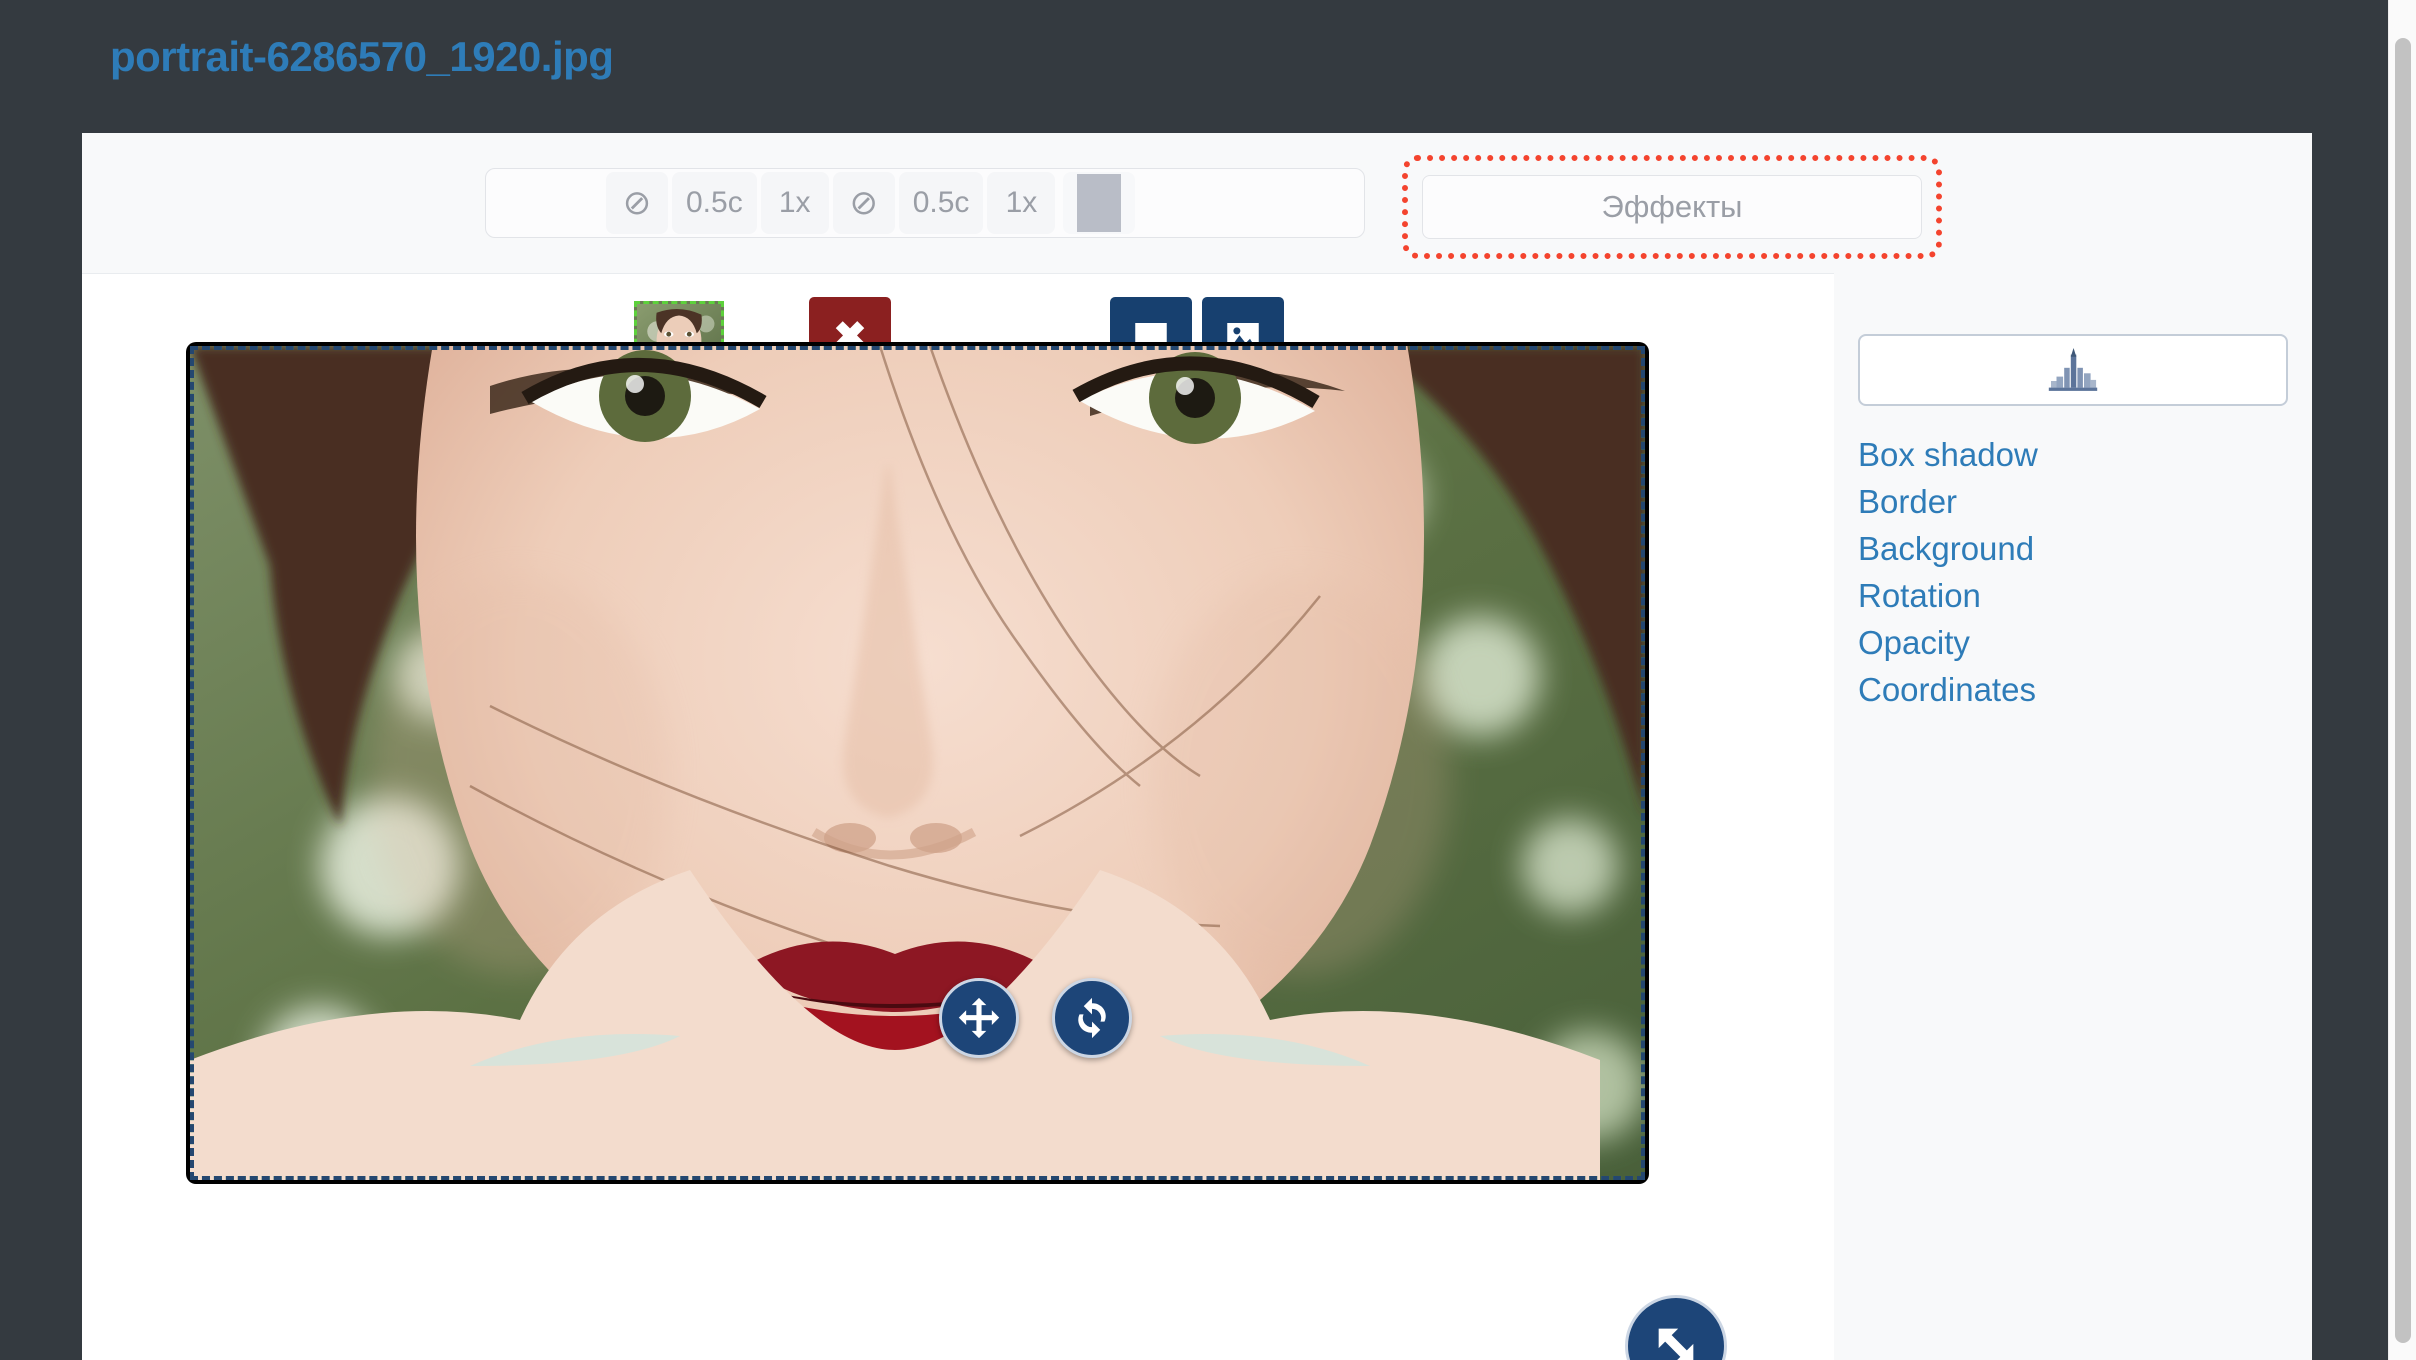  I want to click on shadow-1x-button: 1x, so click(794, 203).